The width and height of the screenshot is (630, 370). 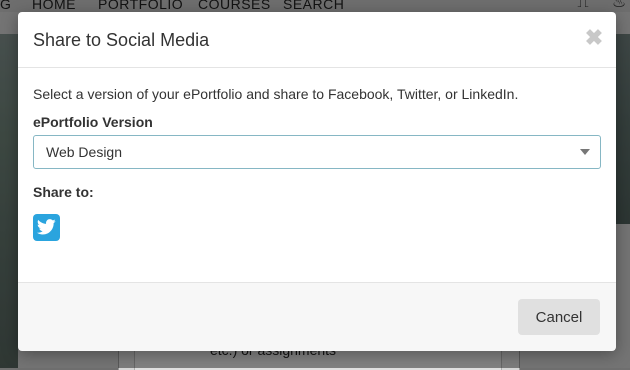 What do you see at coordinates (559, 317) in the screenshot?
I see `cancel-button: Cancel` at bounding box center [559, 317].